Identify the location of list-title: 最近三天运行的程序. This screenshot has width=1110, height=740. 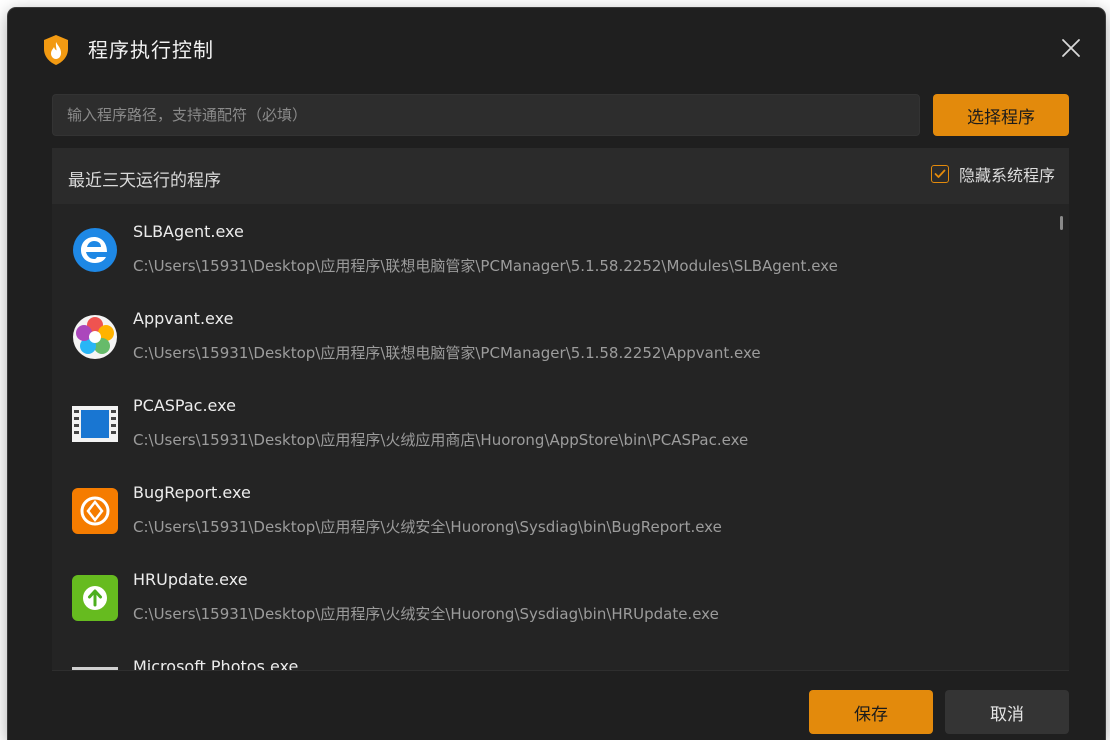
(144, 181).